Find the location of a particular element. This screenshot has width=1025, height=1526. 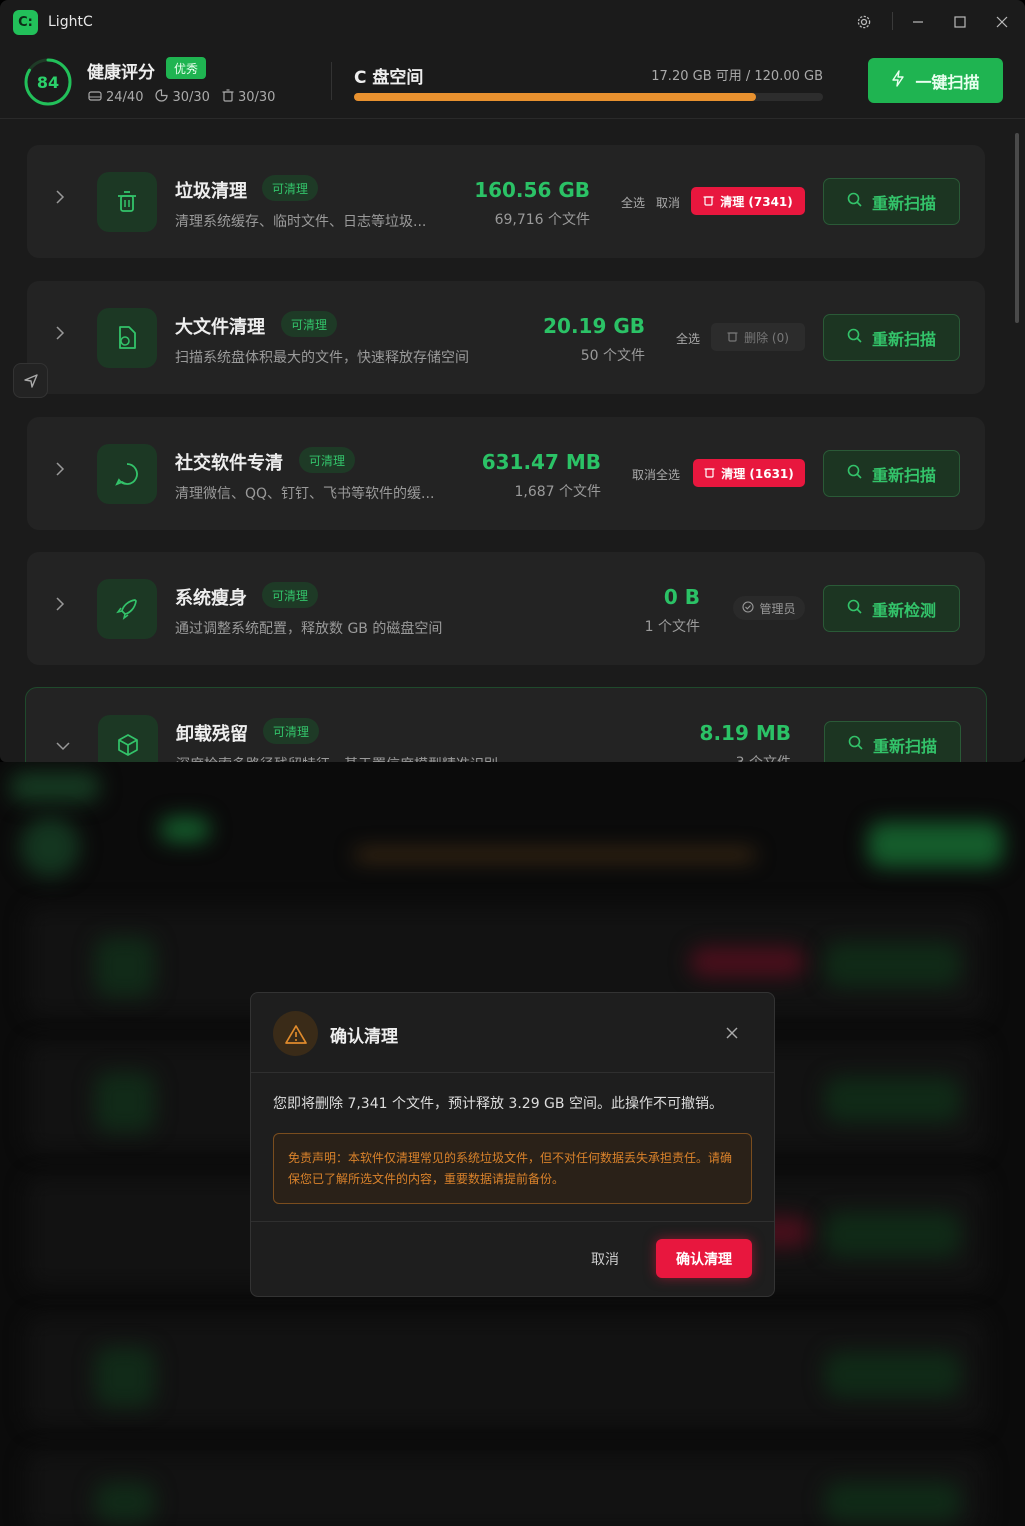

chevron-down-icon is located at coordinates (63, 745).